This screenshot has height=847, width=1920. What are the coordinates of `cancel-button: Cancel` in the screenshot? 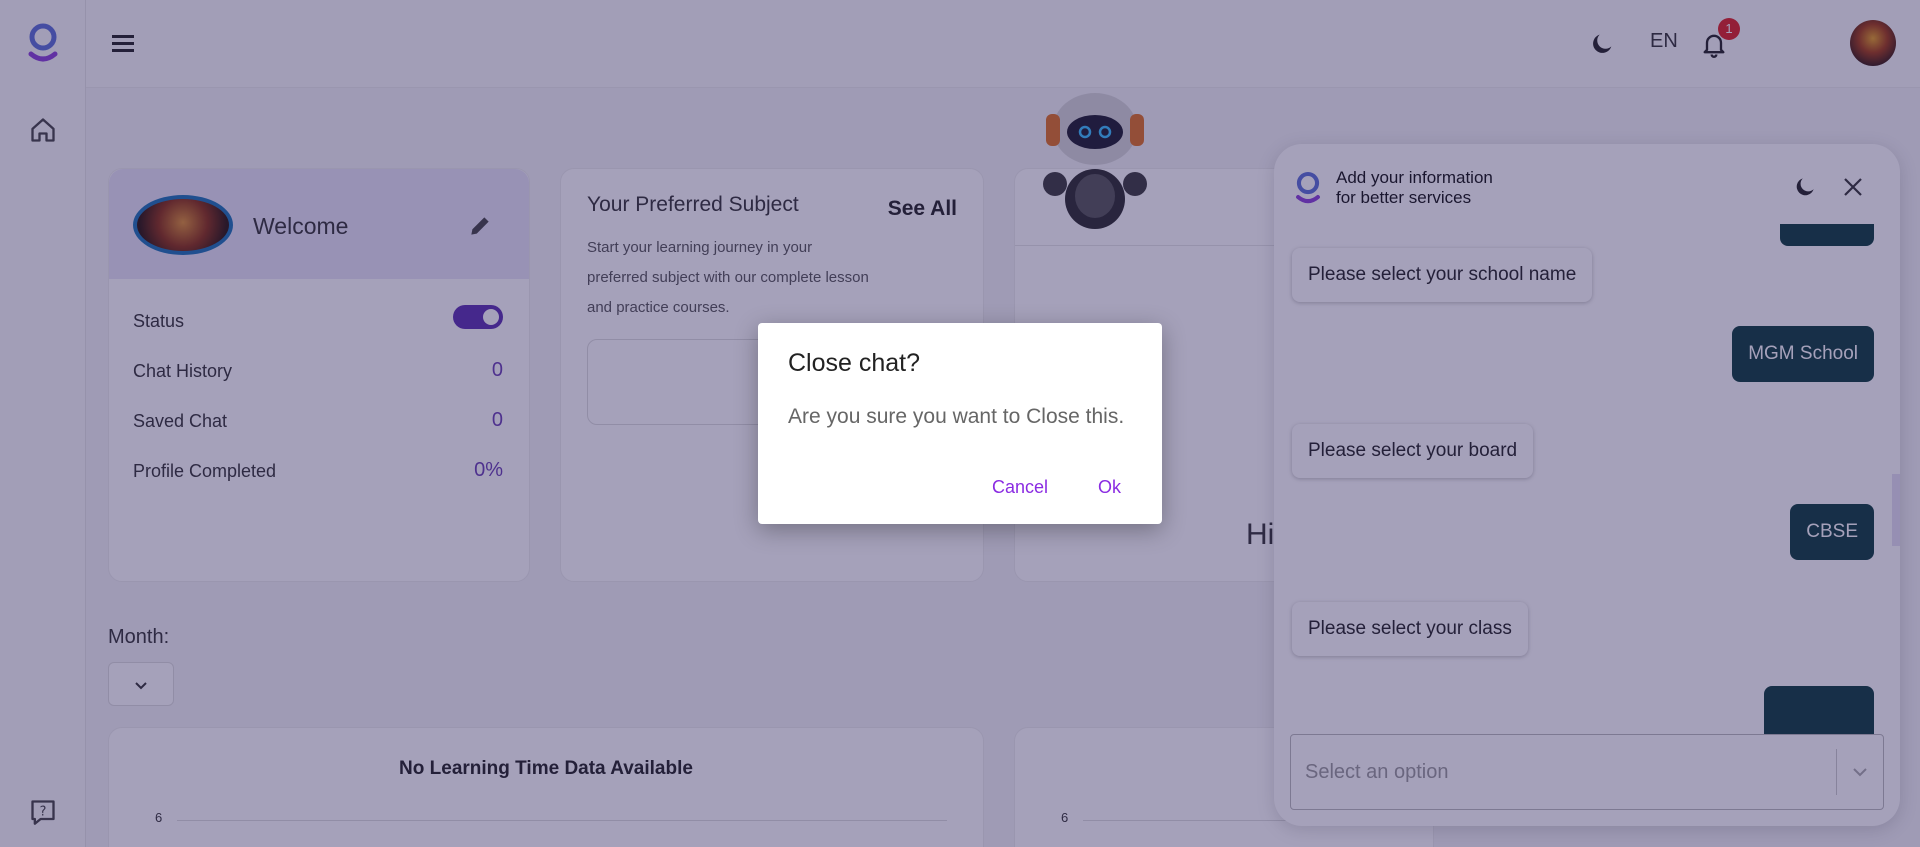 It's located at (1020, 487).